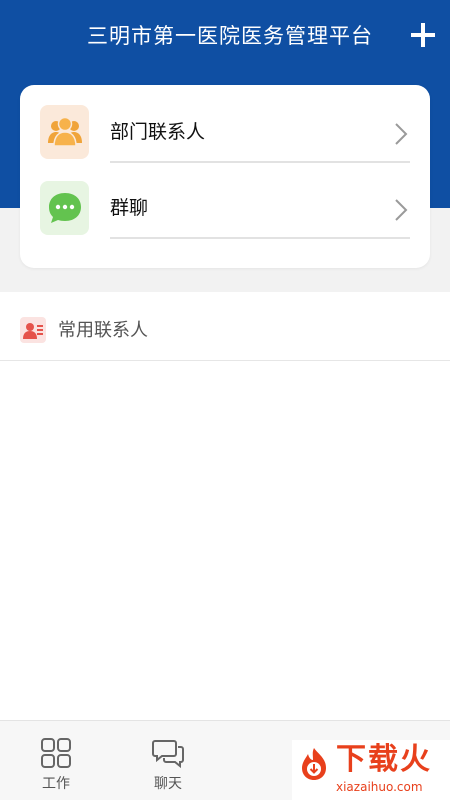  What do you see at coordinates (230, 36) in the screenshot?
I see `app-title: 三明市第一医院医务管理平台` at bounding box center [230, 36].